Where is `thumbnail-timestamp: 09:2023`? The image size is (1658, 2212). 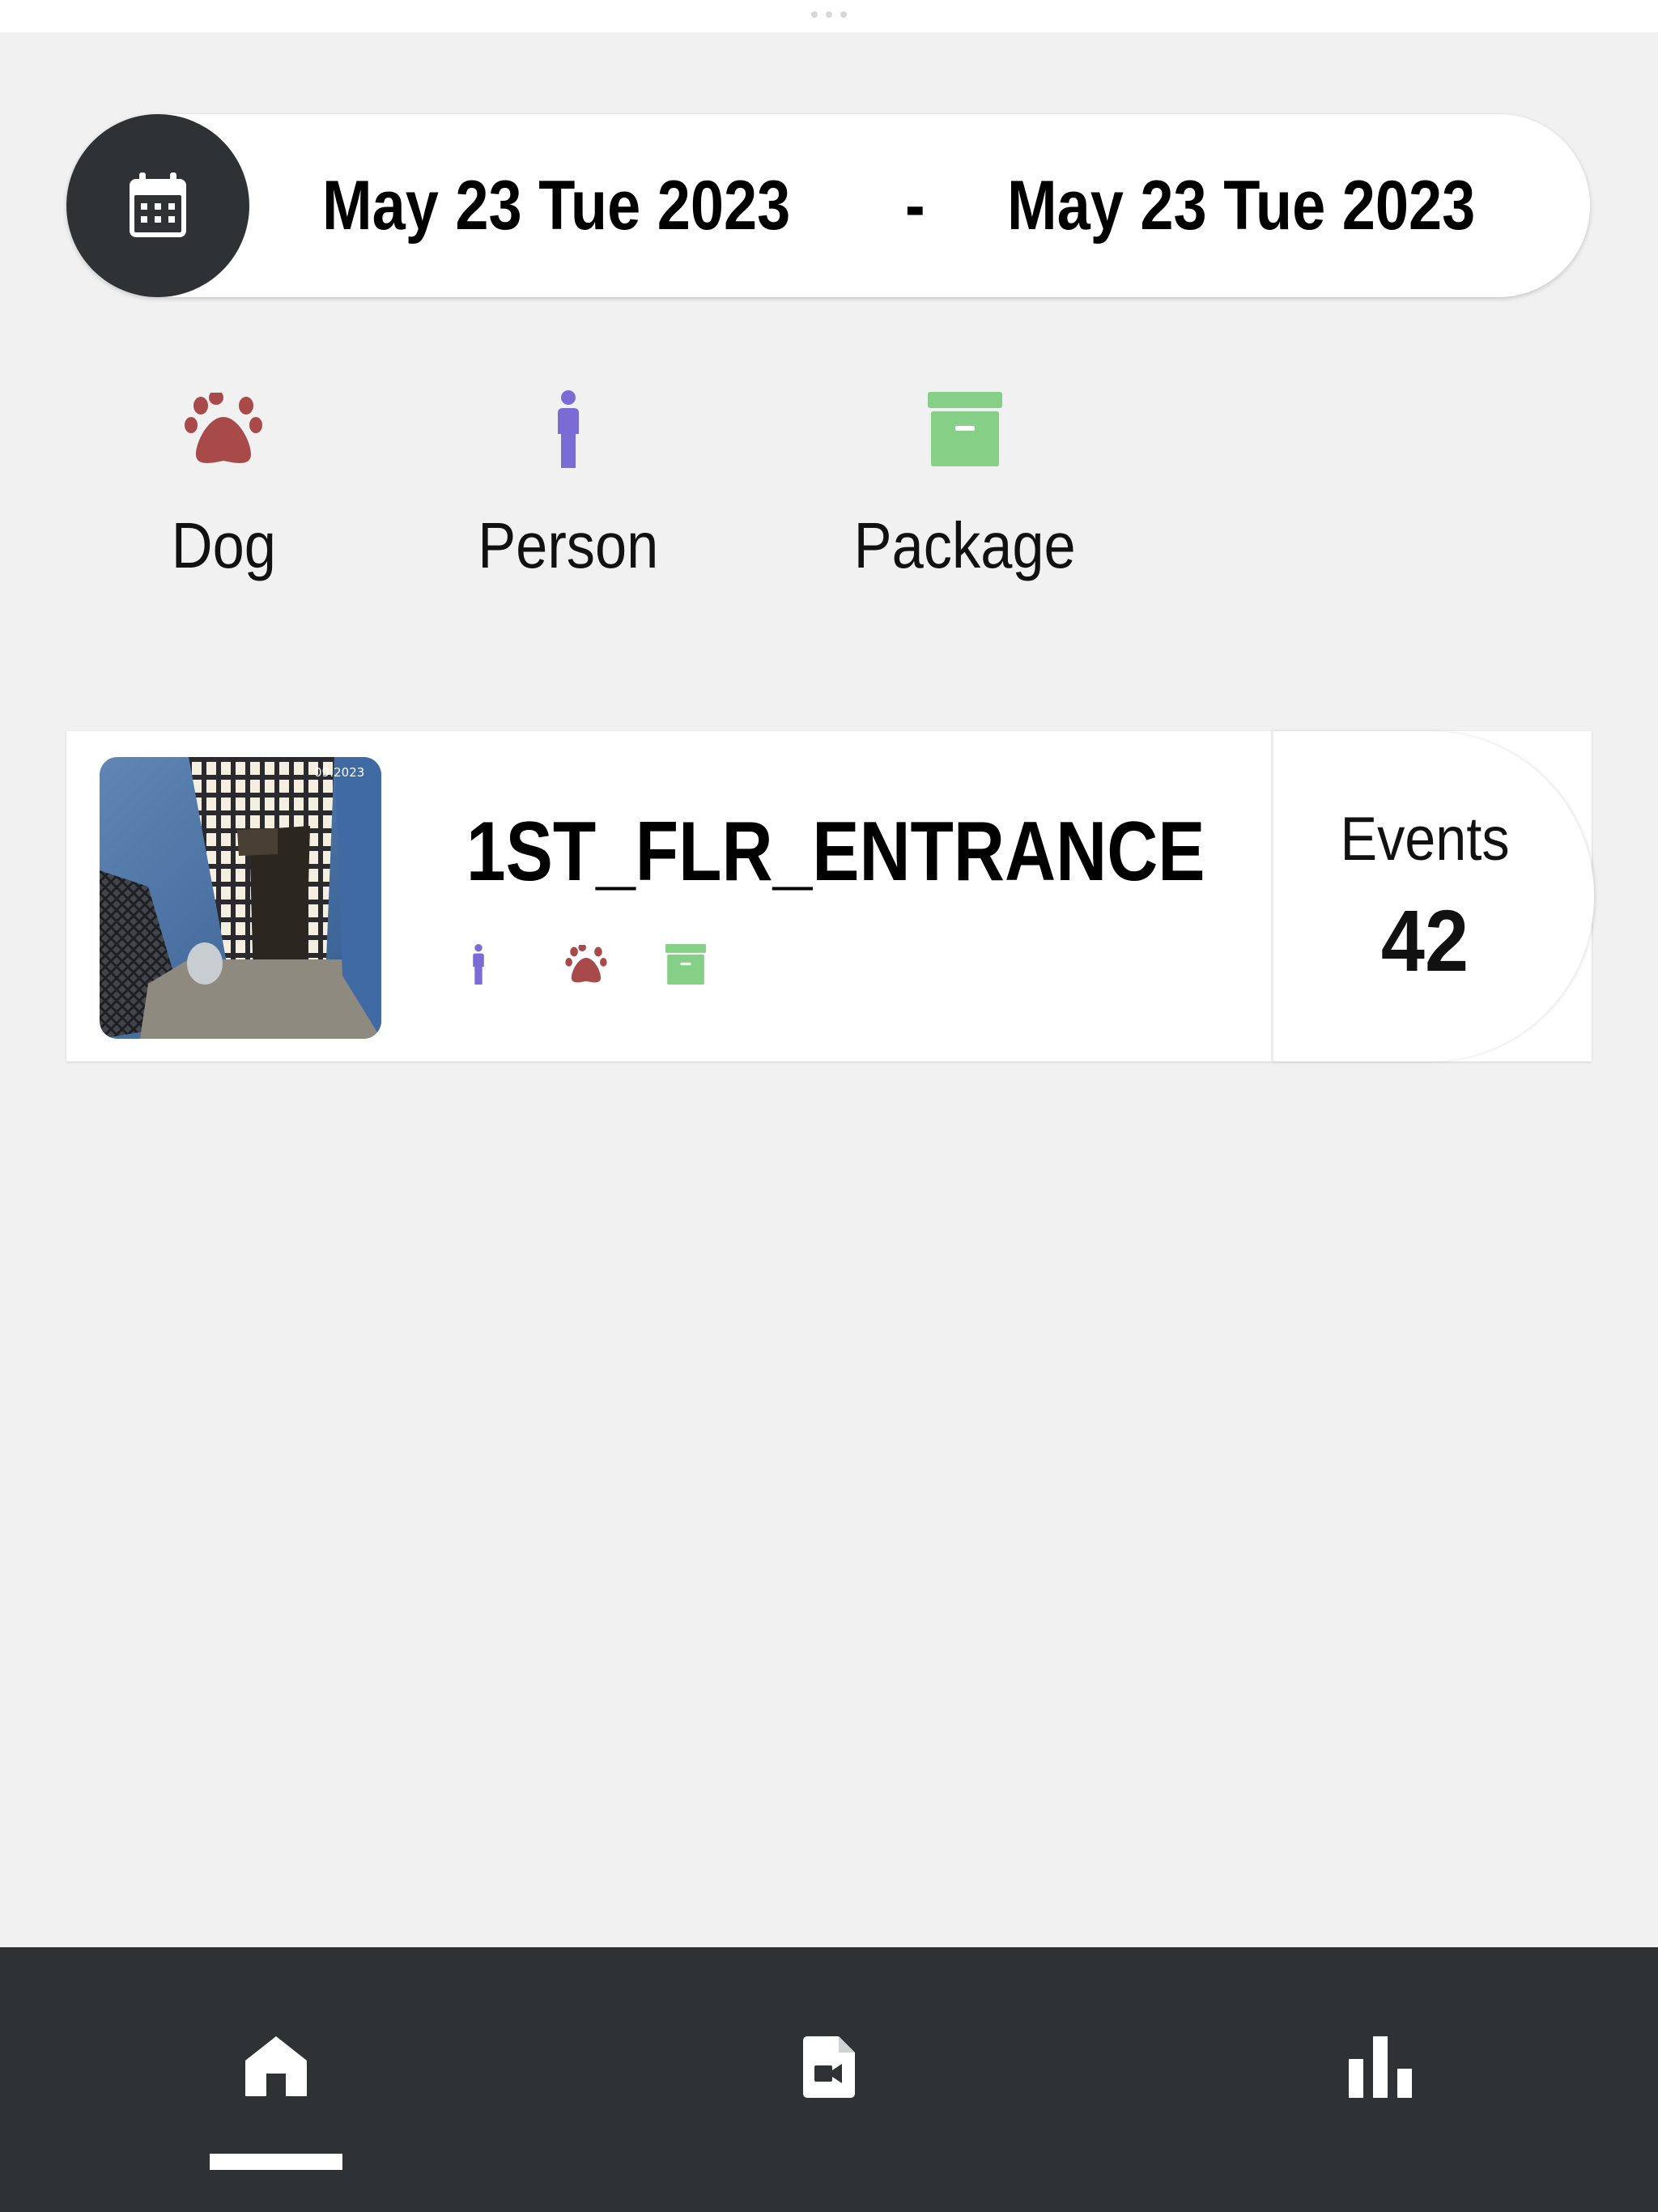 thumbnail-timestamp: 09:2023 is located at coordinates (339, 773).